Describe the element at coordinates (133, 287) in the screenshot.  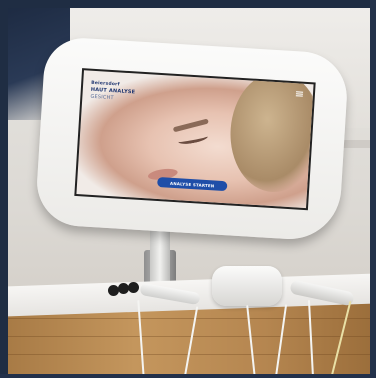
I see `knob` at that location.